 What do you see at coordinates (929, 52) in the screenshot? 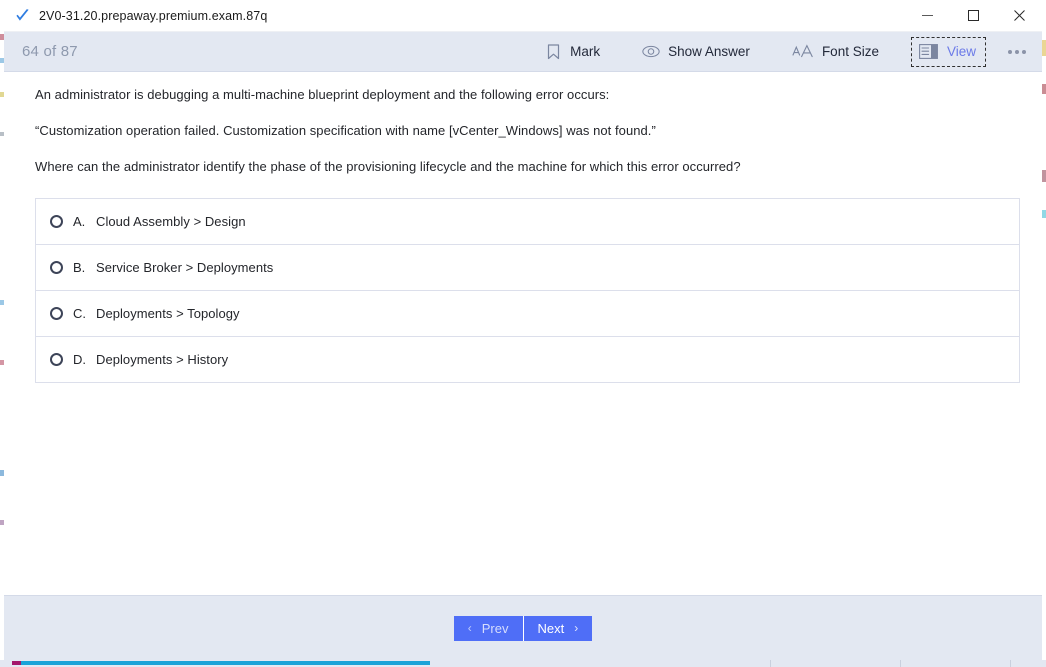
I see `layout-panel-icon` at bounding box center [929, 52].